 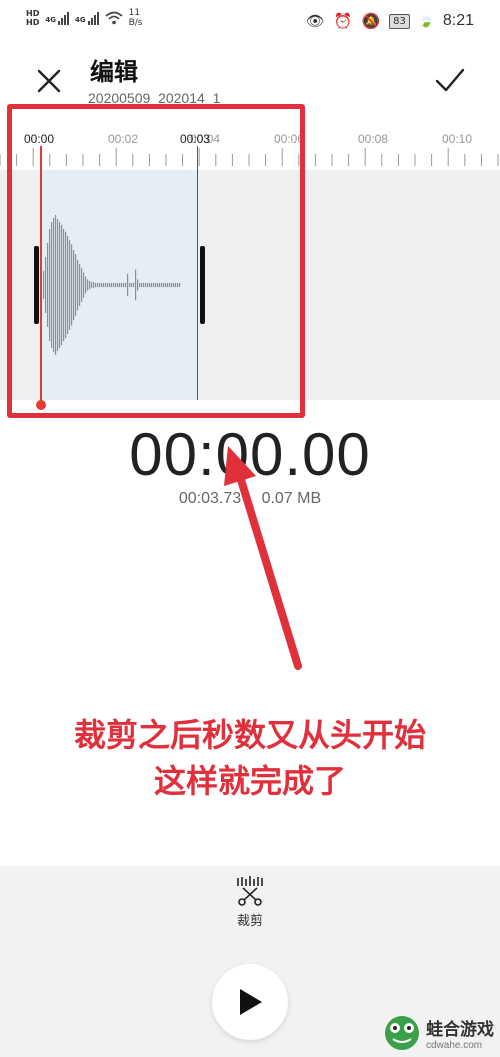 I want to click on caption-line-2: 这样就完成了, so click(x=249, y=781).